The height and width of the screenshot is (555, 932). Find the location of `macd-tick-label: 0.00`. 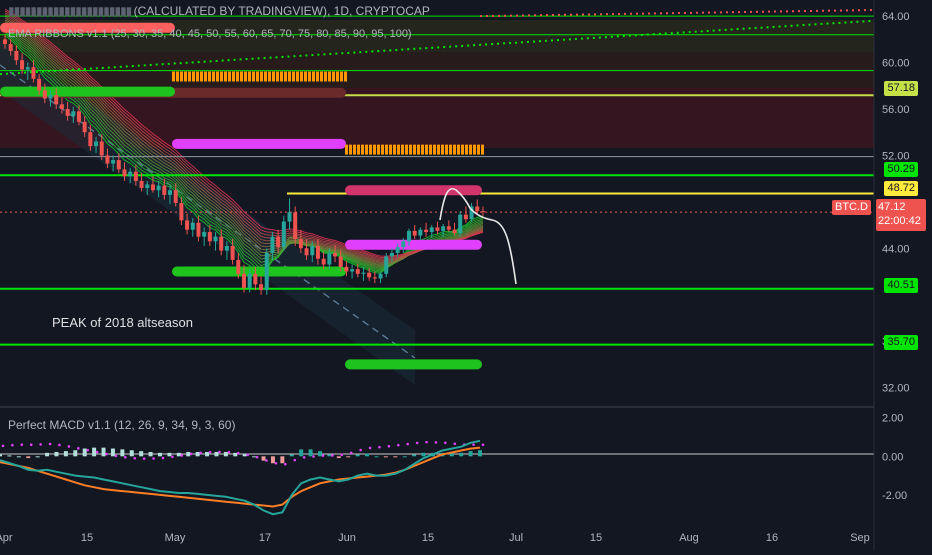

macd-tick-label: 0.00 is located at coordinates (892, 457).